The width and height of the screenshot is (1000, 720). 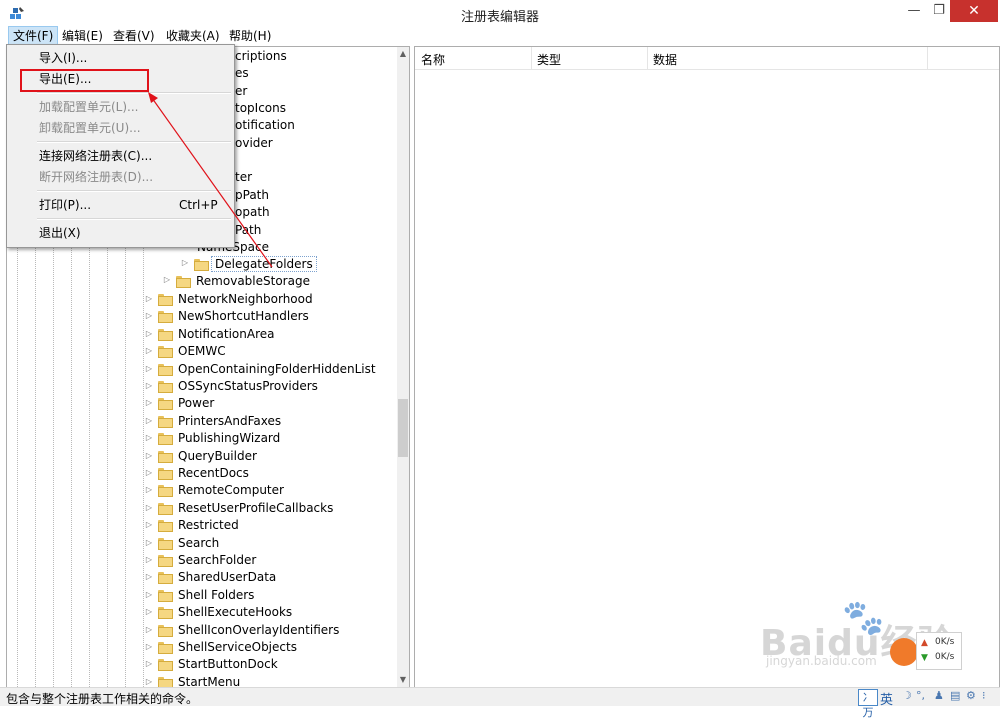 What do you see at coordinates (665, 59) in the screenshot?
I see `column-header-data: 数据` at bounding box center [665, 59].